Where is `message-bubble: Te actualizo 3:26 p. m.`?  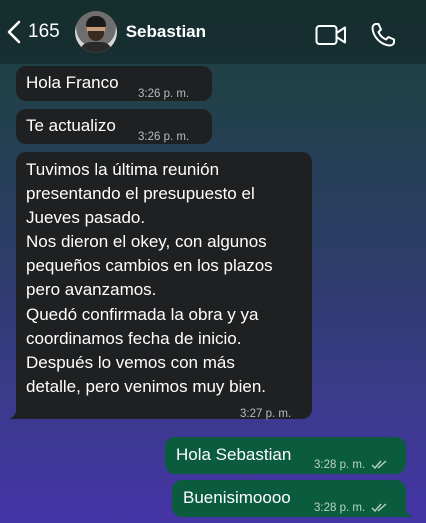 message-bubble: Te actualizo 3:26 p. m. is located at coordinates (114, 126).